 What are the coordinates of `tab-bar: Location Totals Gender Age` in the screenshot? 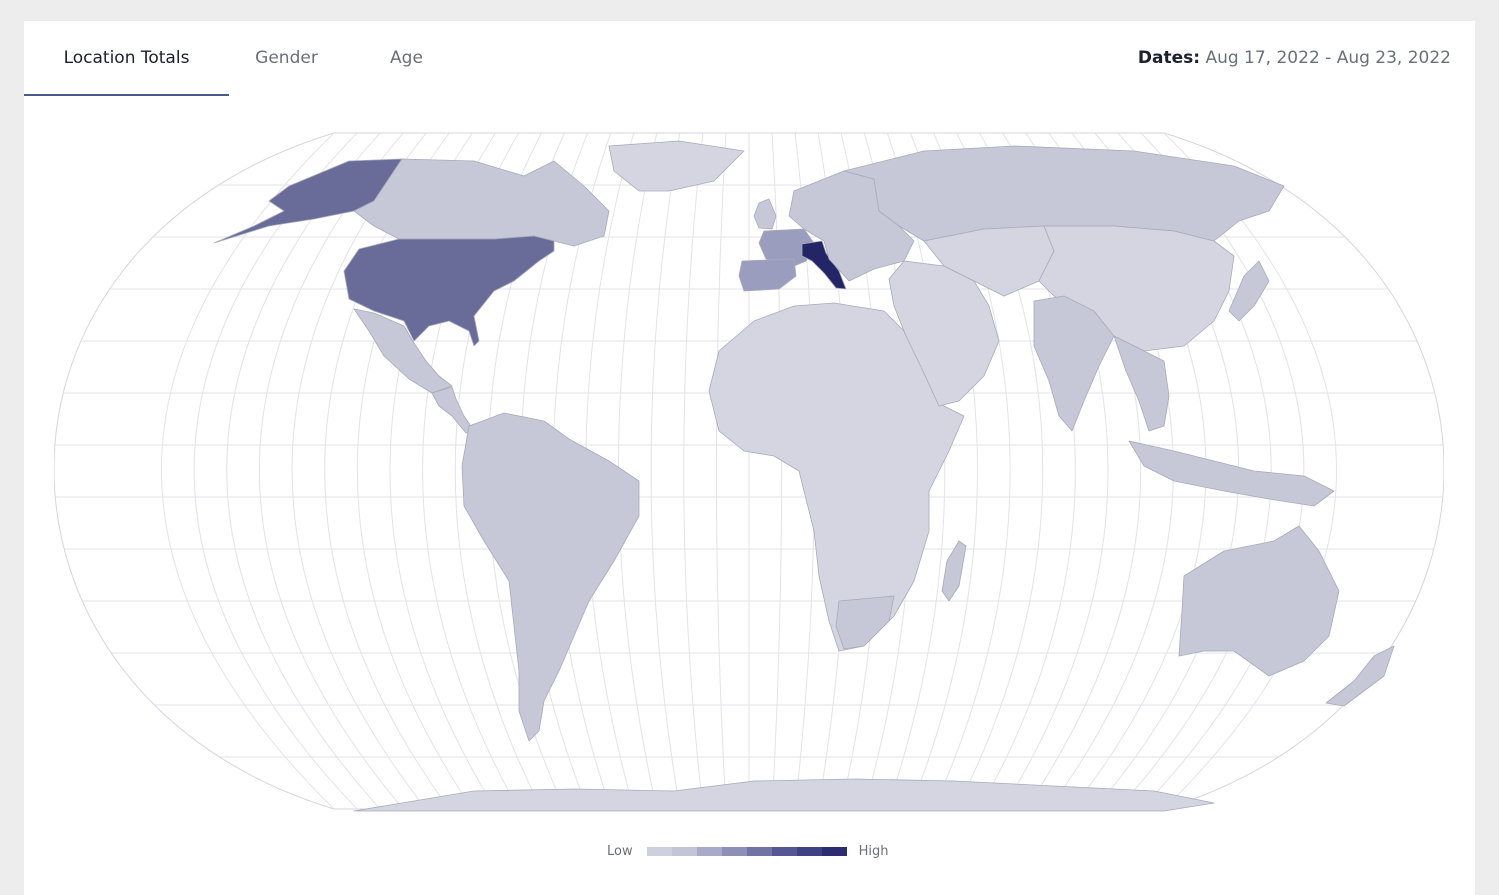 It's located at (374, 58).